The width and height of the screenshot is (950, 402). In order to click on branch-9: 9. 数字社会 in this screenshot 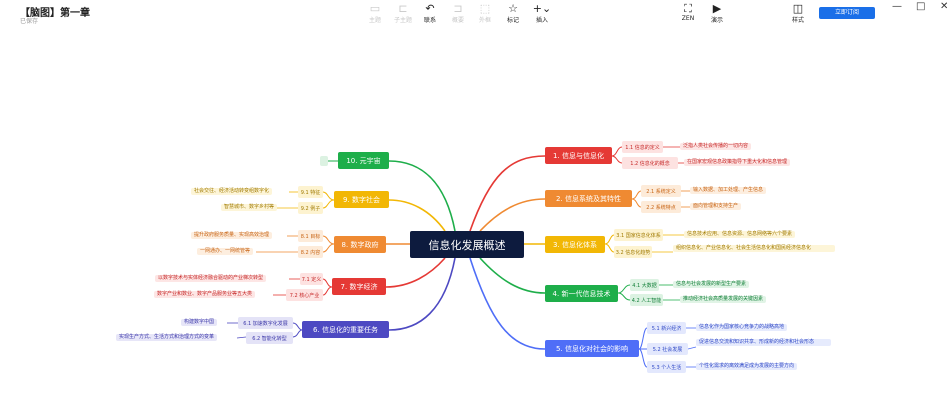, I will do `click(361, 199)`.